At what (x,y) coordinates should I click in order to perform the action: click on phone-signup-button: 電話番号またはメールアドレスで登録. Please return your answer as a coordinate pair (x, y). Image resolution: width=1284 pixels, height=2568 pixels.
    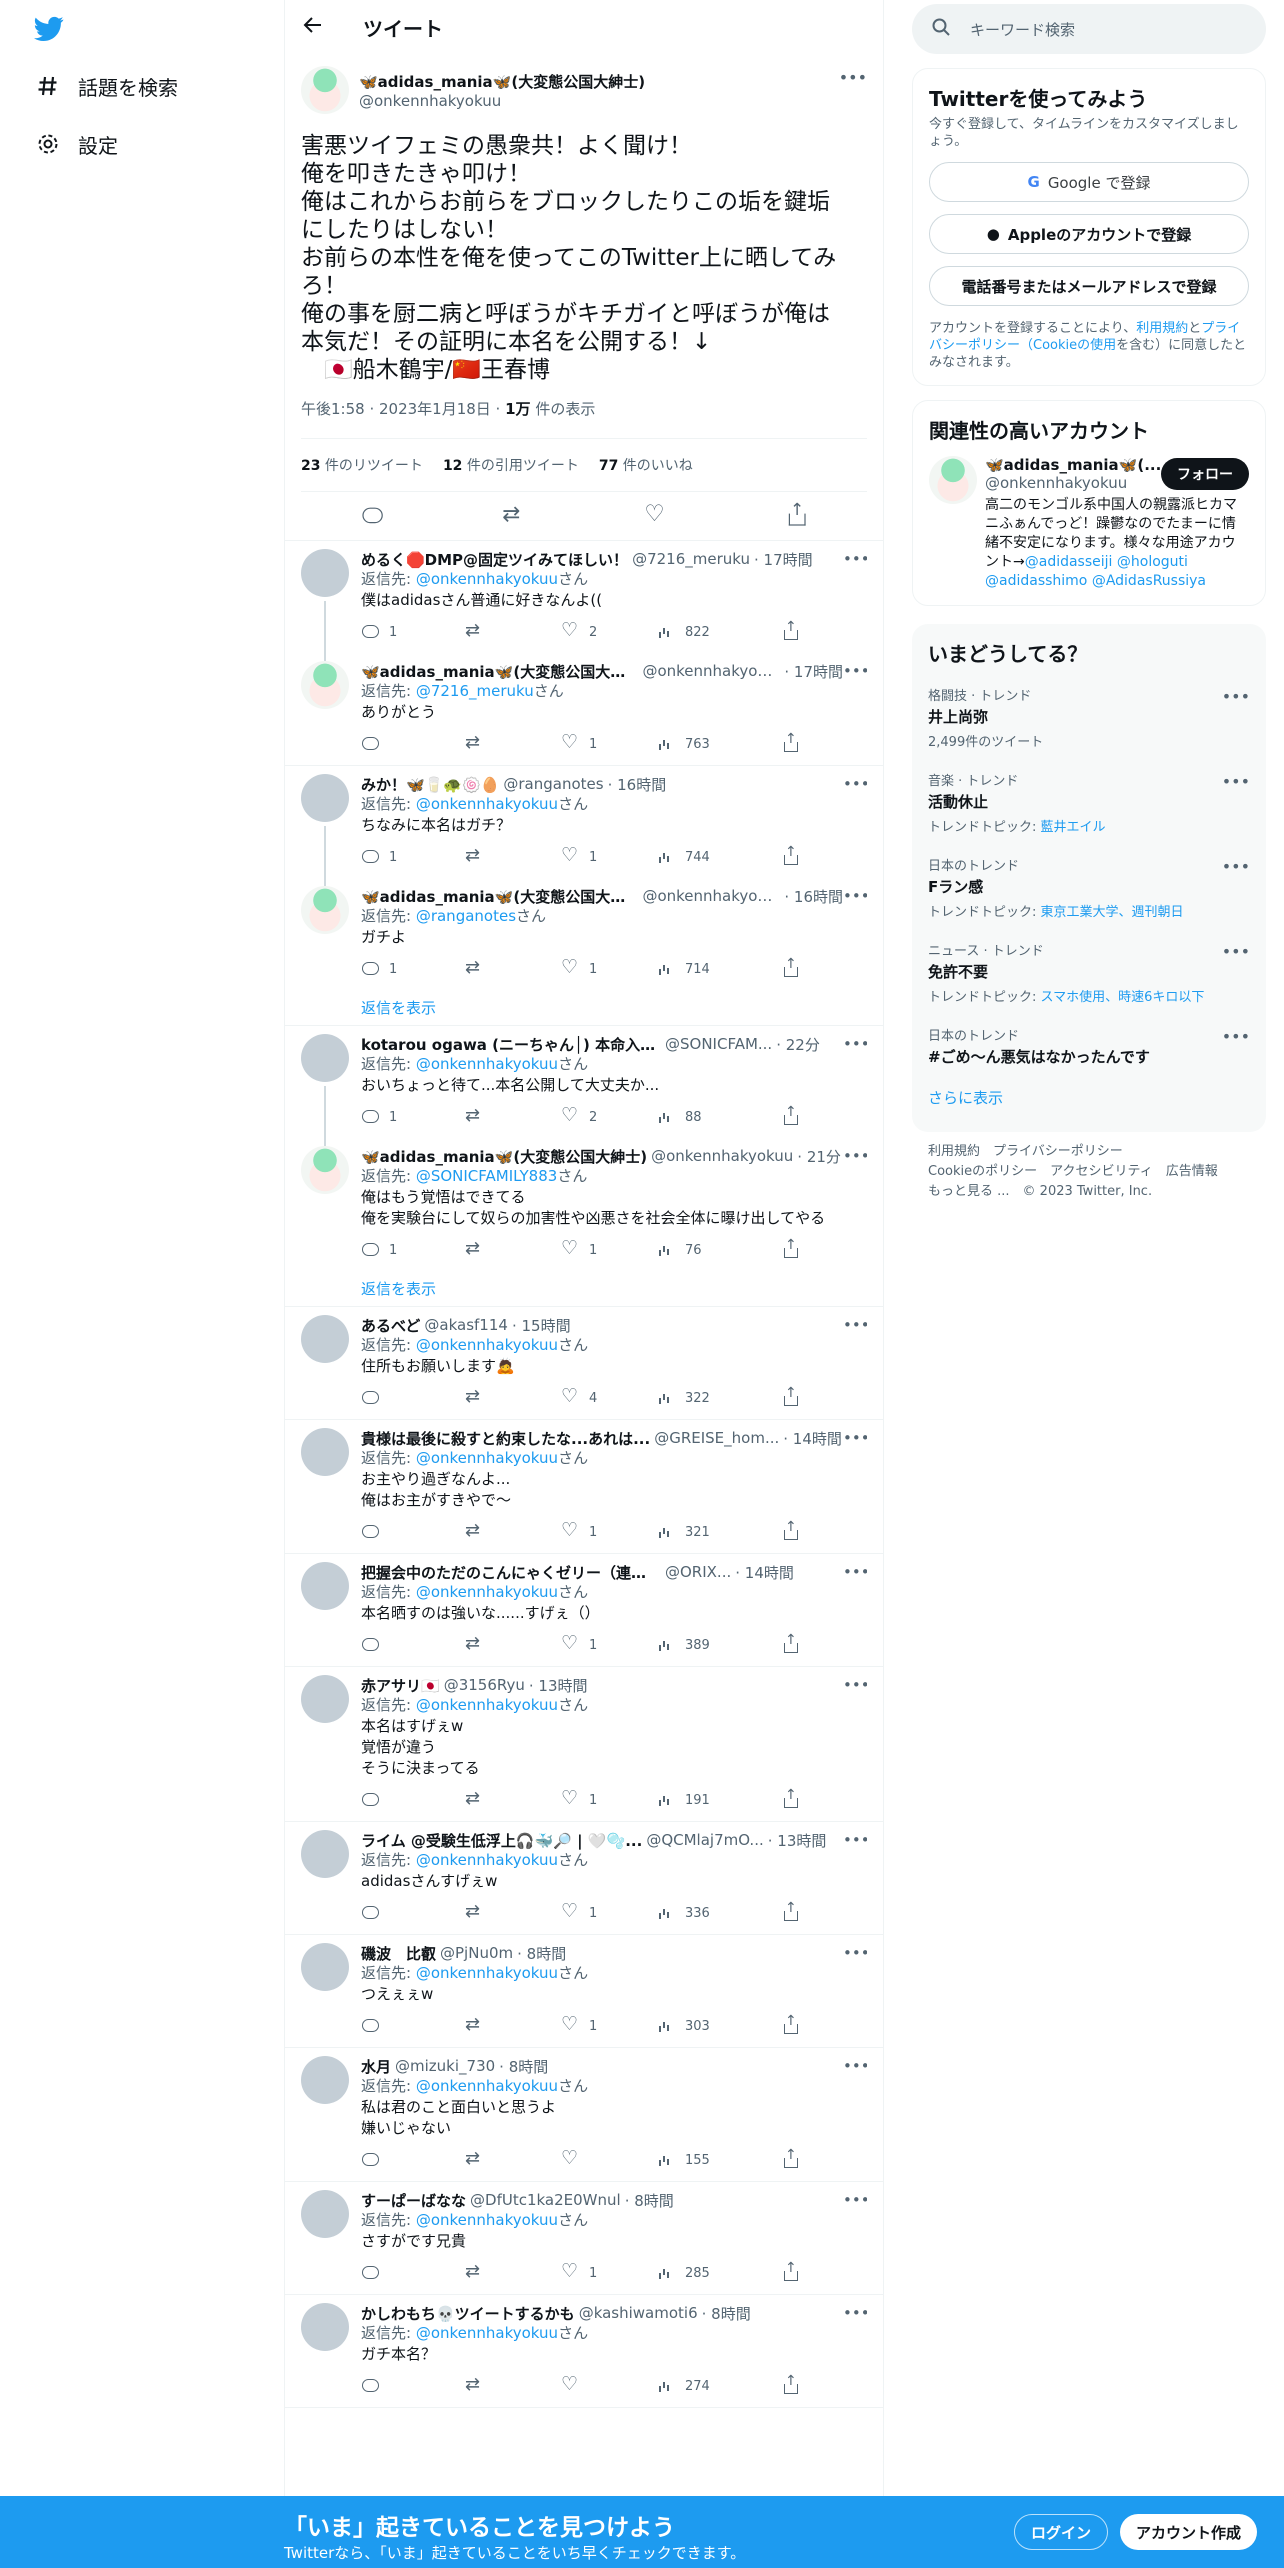
    Looking at the image, I should click on (1089, 286).